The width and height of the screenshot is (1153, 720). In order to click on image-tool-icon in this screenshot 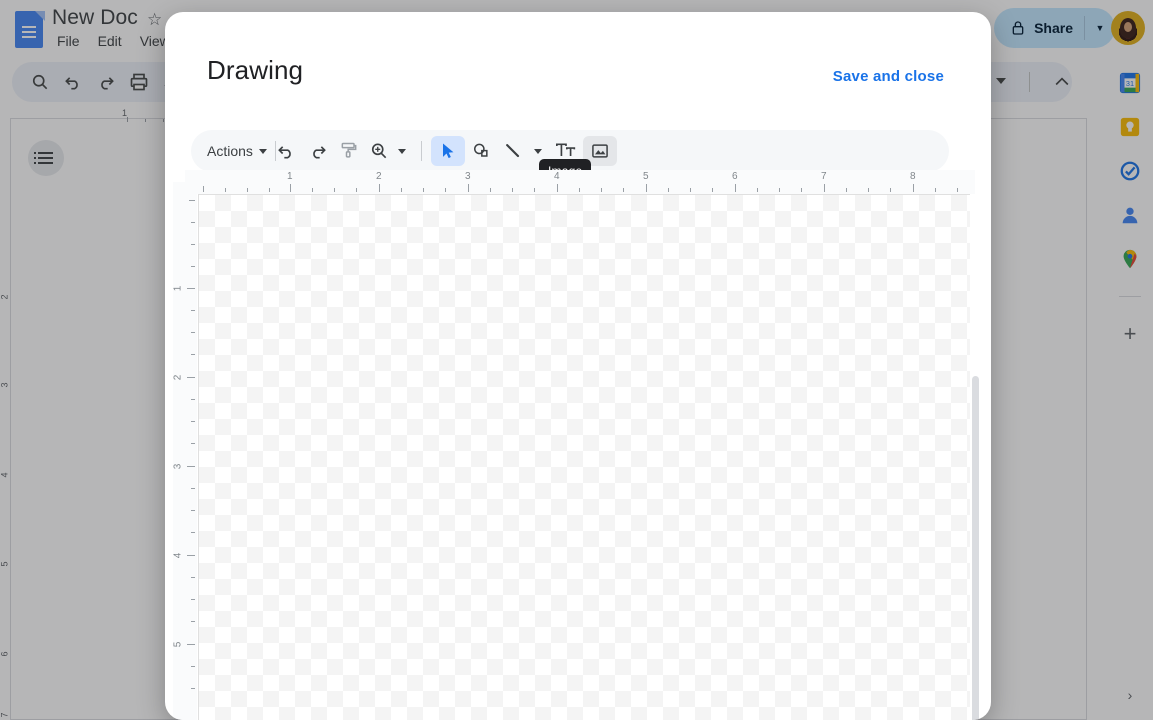, I will do `click(600, 151)`.